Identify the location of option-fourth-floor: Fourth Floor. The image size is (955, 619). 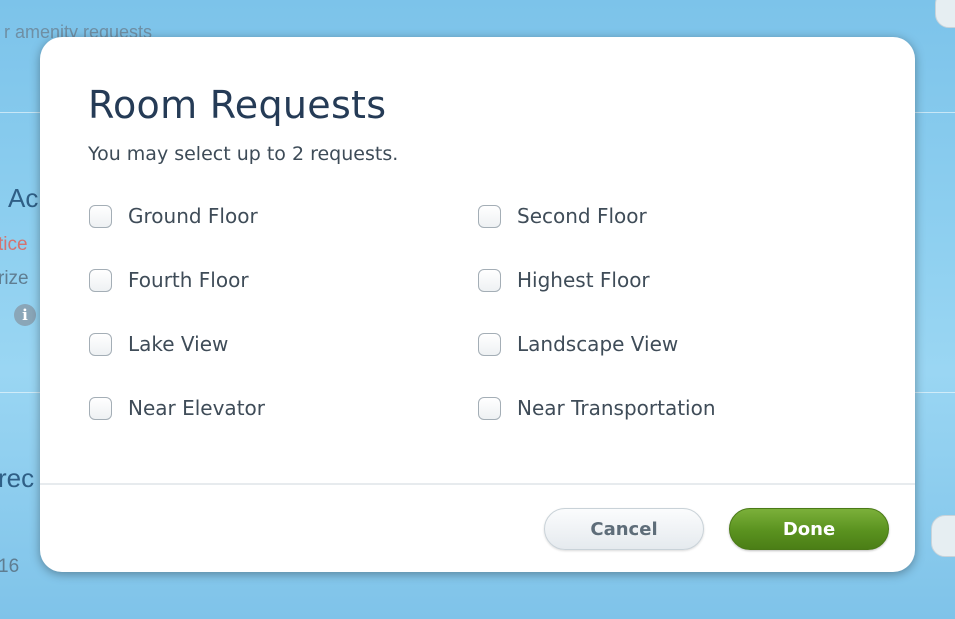
(169, 280).